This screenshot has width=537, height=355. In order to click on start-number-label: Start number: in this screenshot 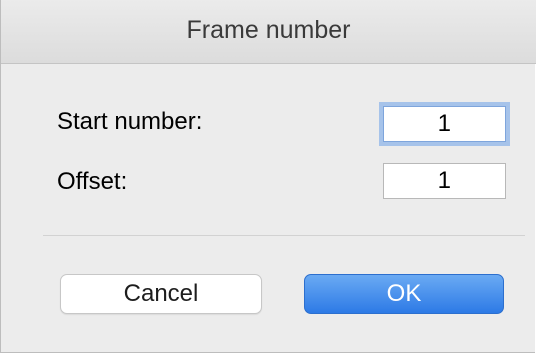, I will do `click(130, 121)`.